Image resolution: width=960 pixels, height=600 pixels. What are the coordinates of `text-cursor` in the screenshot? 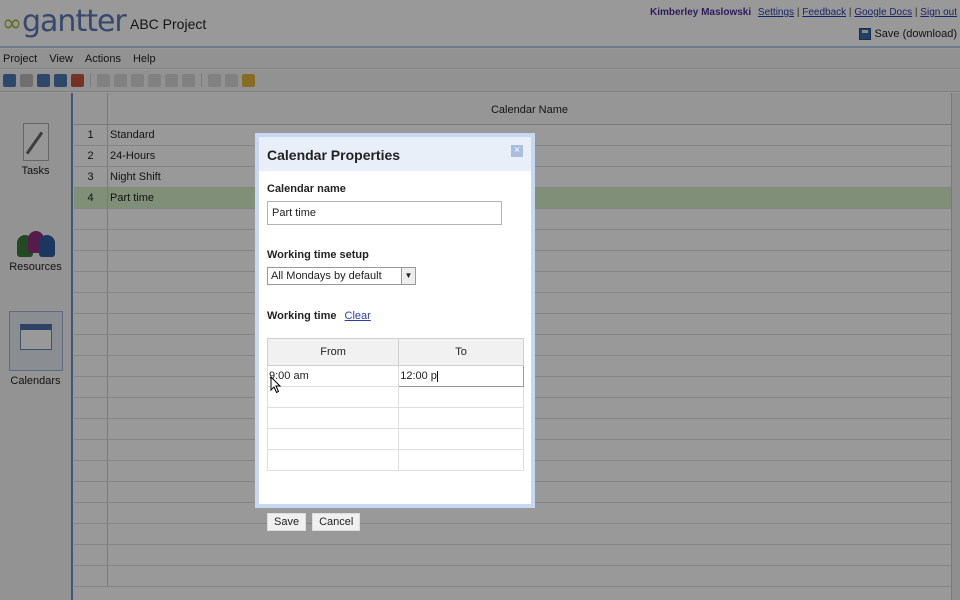 It's located at (437, 376).